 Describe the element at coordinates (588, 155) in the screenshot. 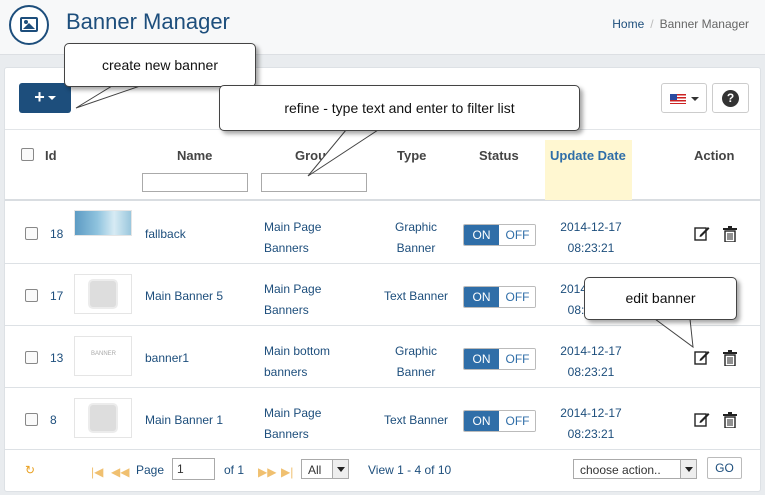

I see `column-header-update-date: Update Date` at that location.